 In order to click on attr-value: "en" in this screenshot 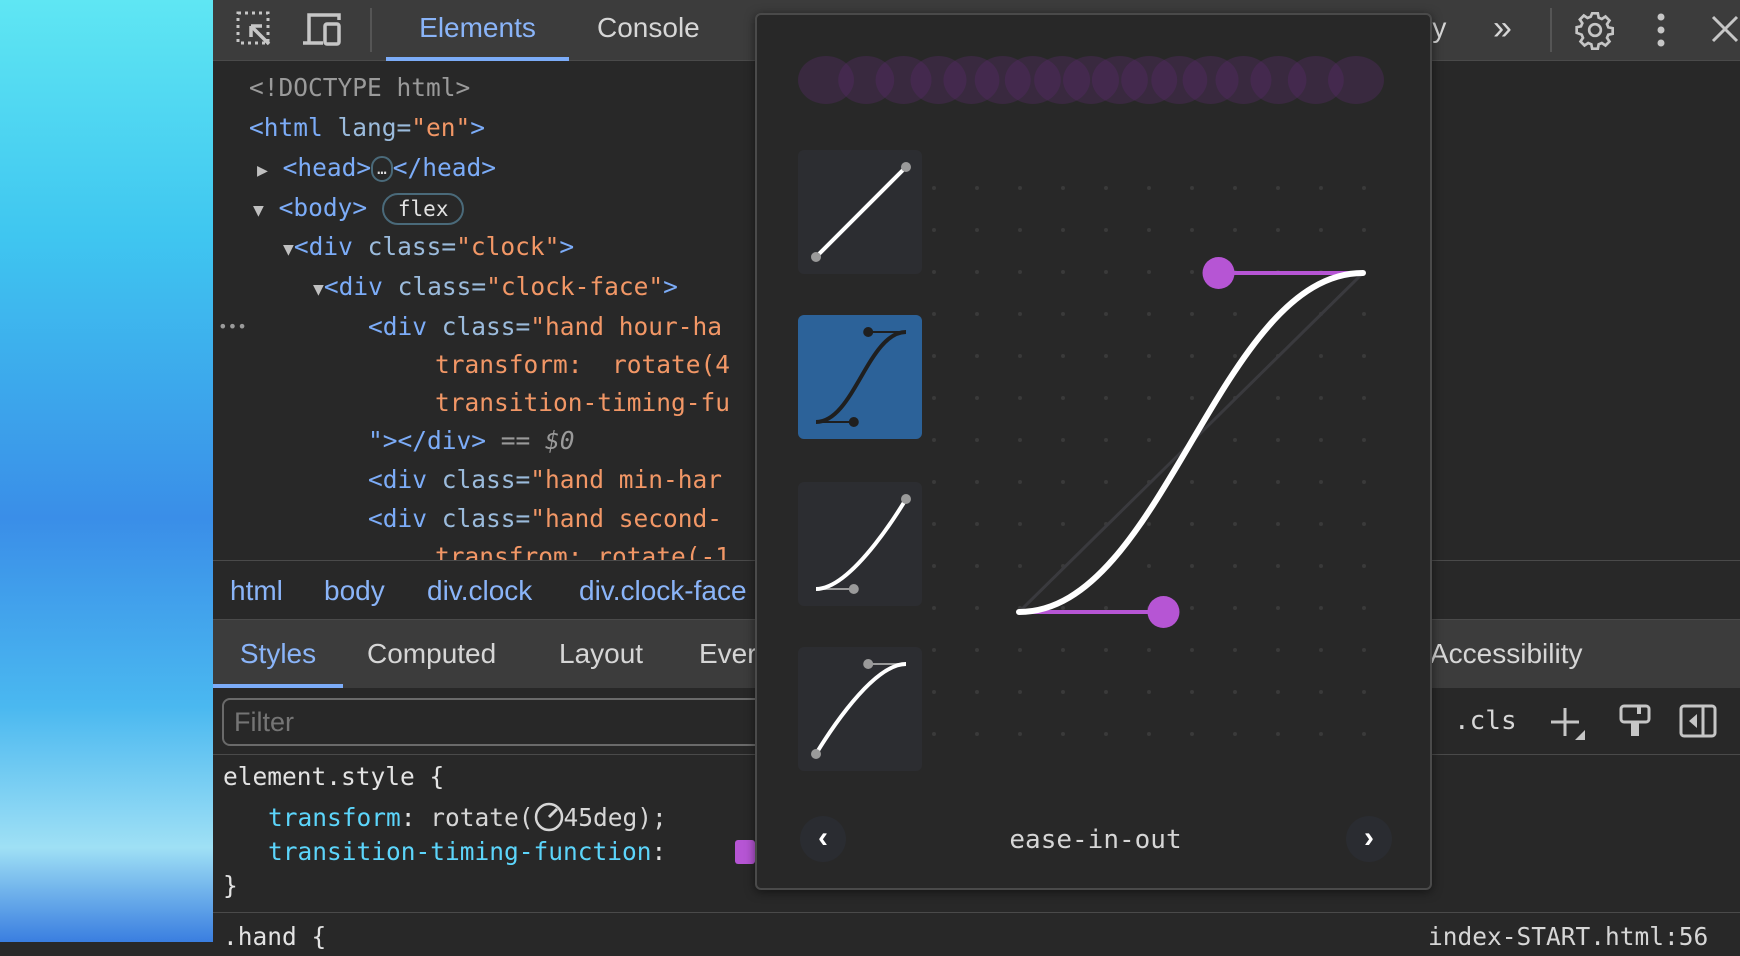, I will do `click(441, 127)`.